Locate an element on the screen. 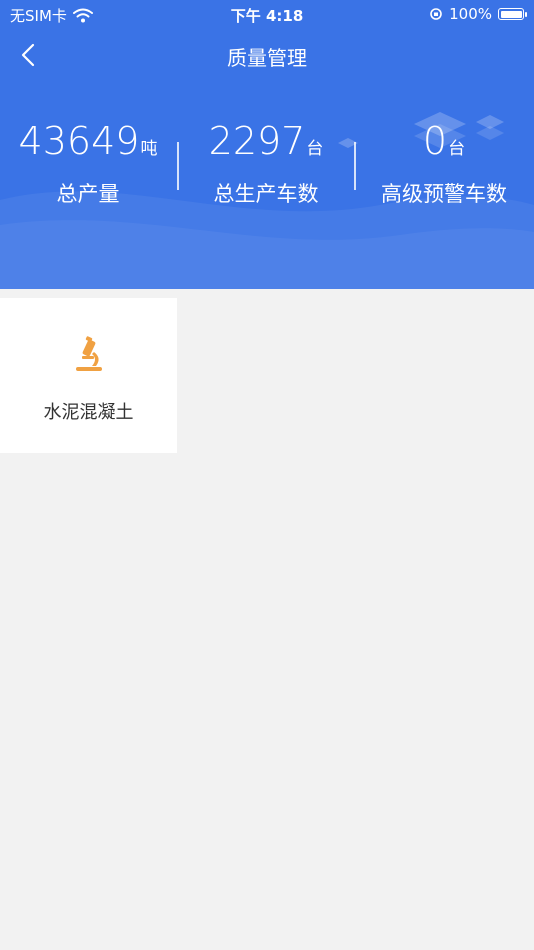 The width and height of the screenshot is (534, 950). battery-icon is located at coordinates (512, 14).